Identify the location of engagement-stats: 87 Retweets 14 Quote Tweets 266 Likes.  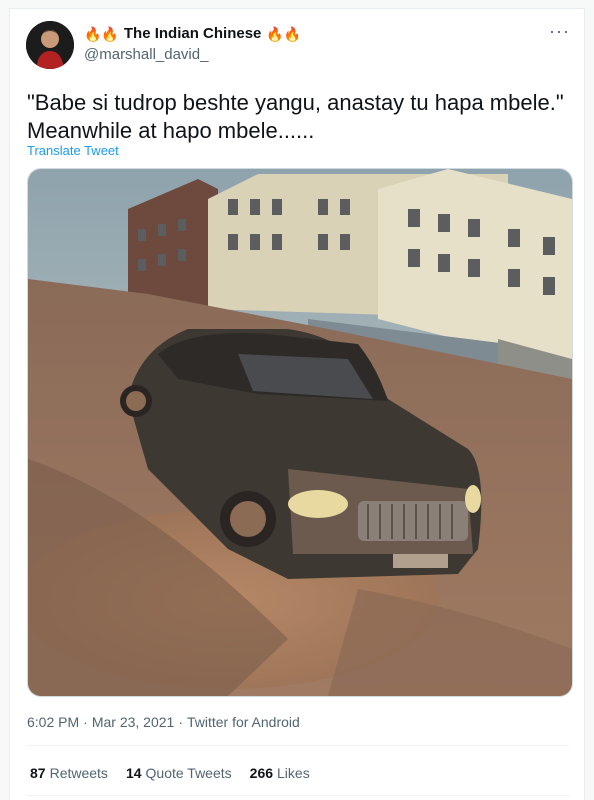
(170, 773).